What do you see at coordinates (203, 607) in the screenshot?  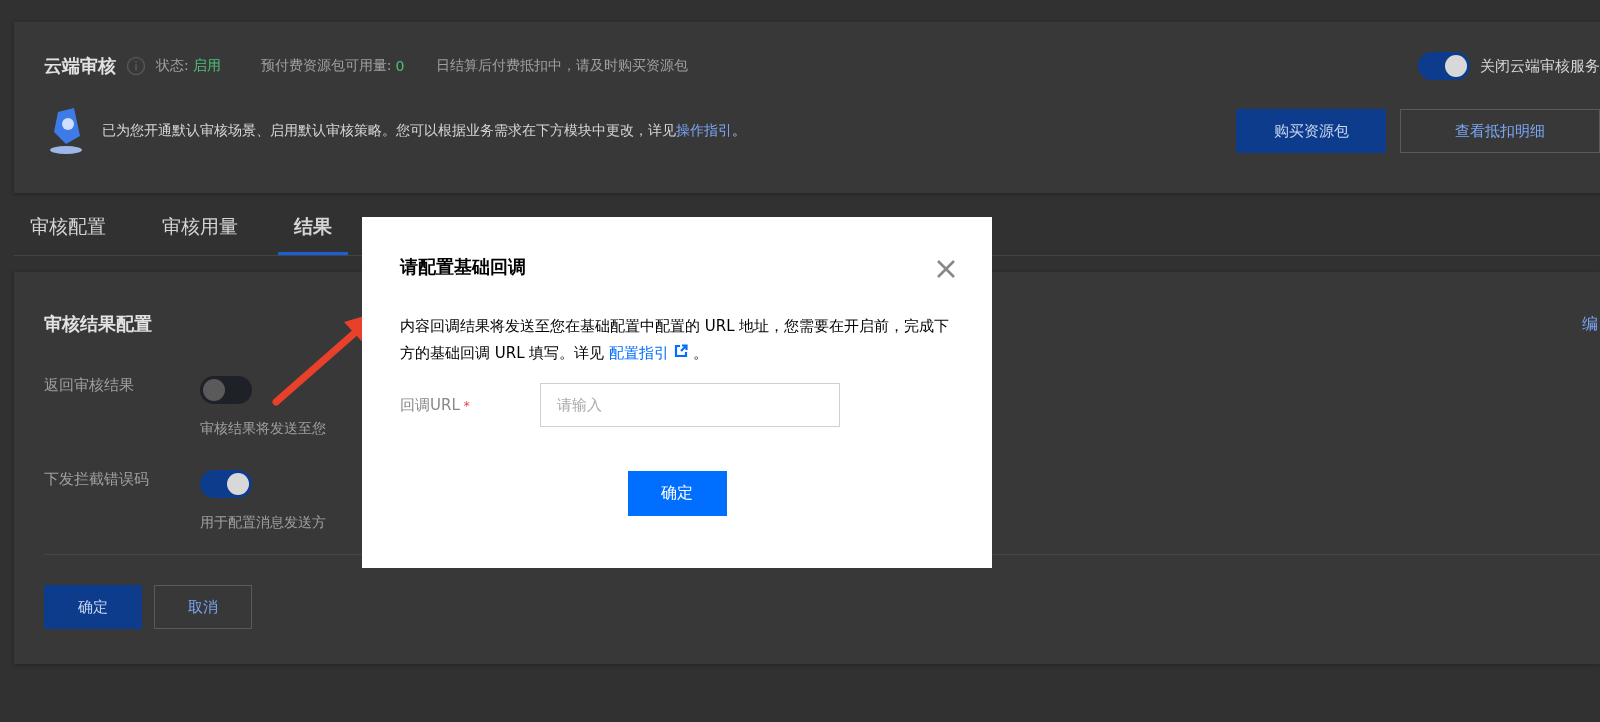 I see `cancel-button: 取消` at bounding box center [203, 607].